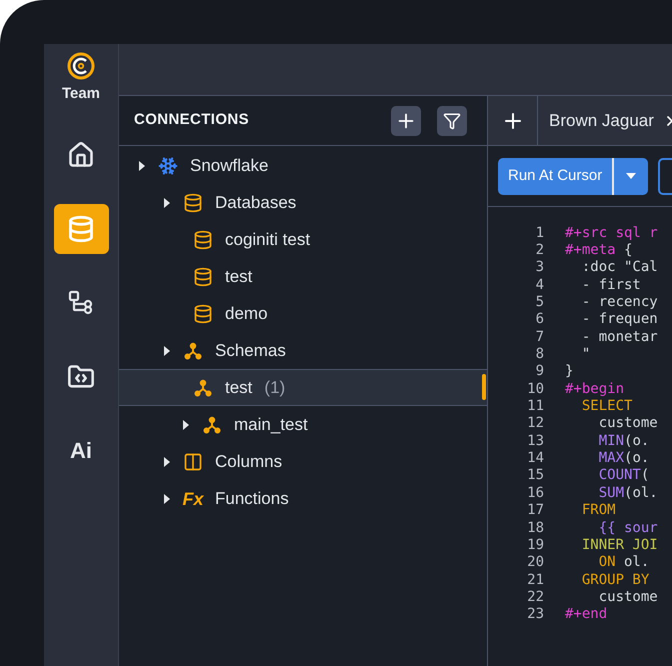 The height and width of the screenshot is (666, 672). What do you see at coordinates (81, 94) in the screenshot?
I see `team-label: Team` at bounding box center [81, 94].